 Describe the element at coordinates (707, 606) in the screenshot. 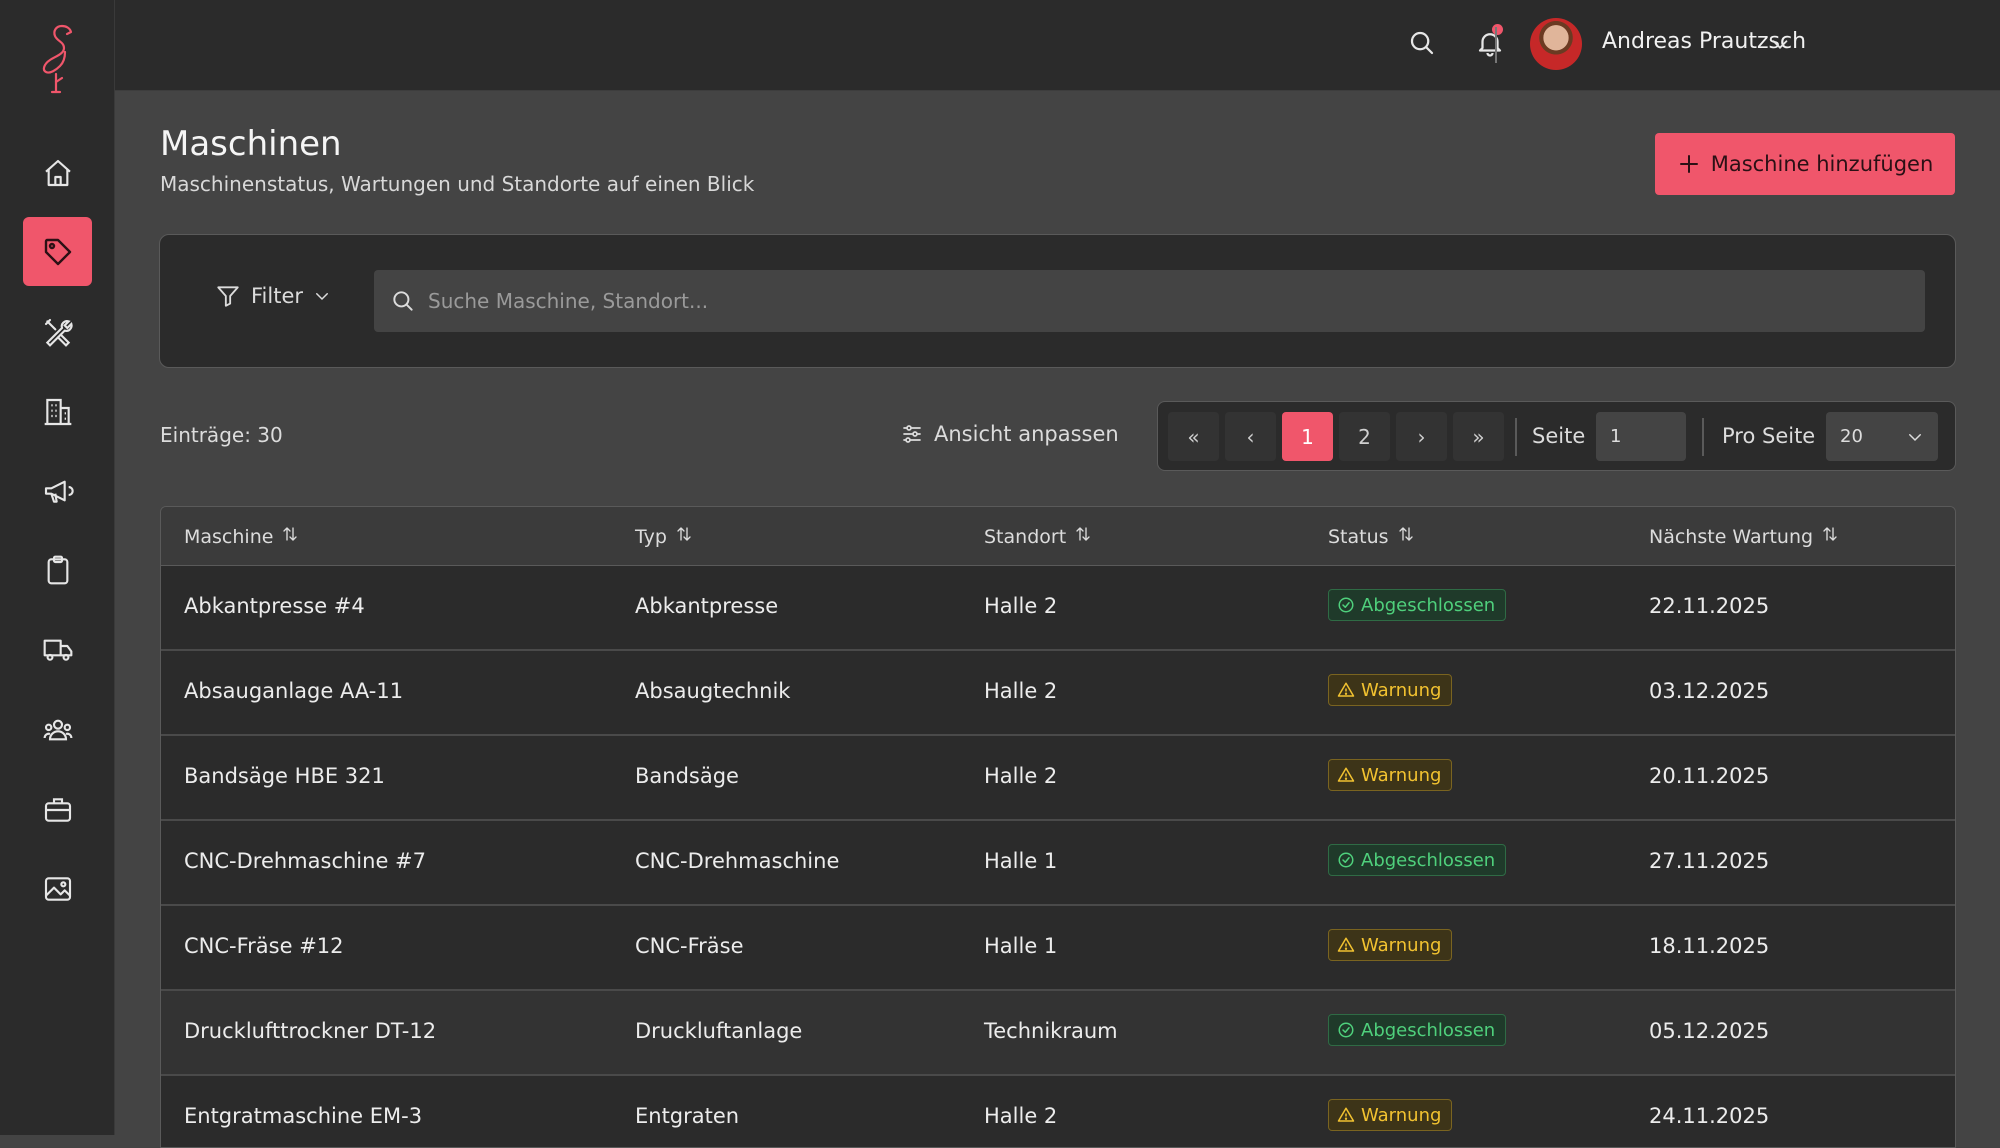

I see `table-cell: Abkantpresse` at that location.